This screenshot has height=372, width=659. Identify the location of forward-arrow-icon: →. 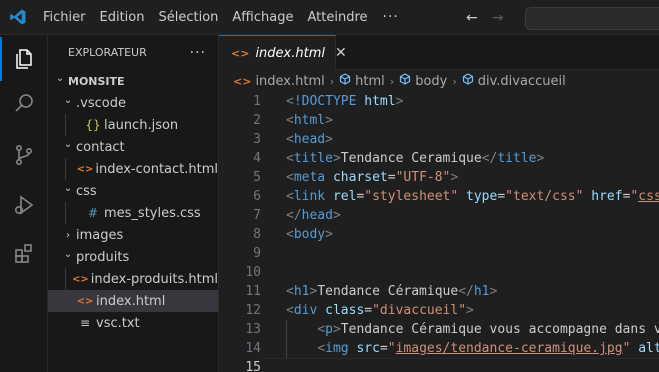
(498, 18).